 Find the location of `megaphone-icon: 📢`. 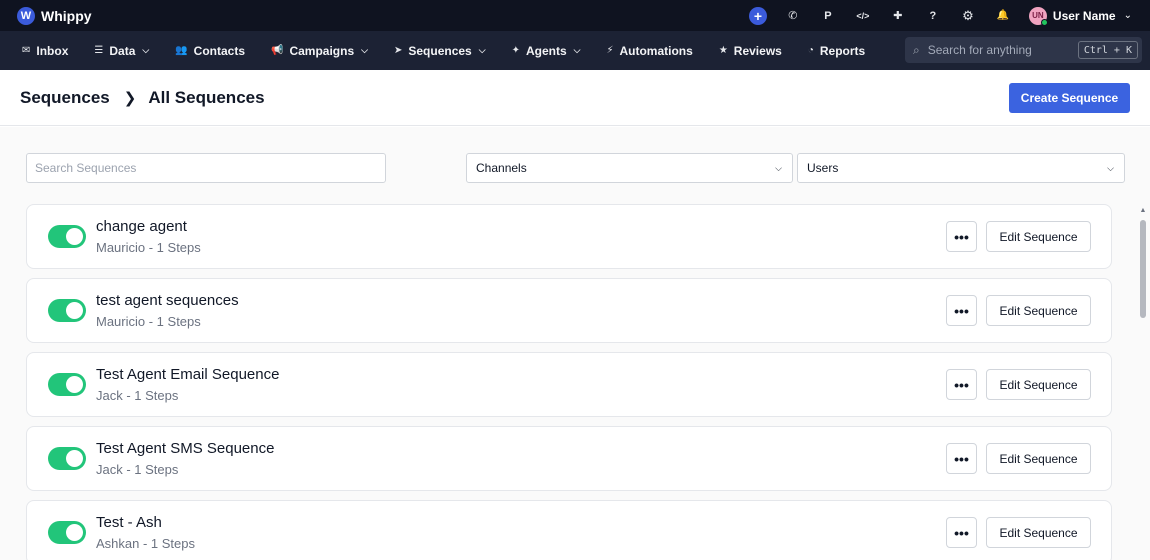

megaphone-icon: 📢 is located at coordinates (277, 50).